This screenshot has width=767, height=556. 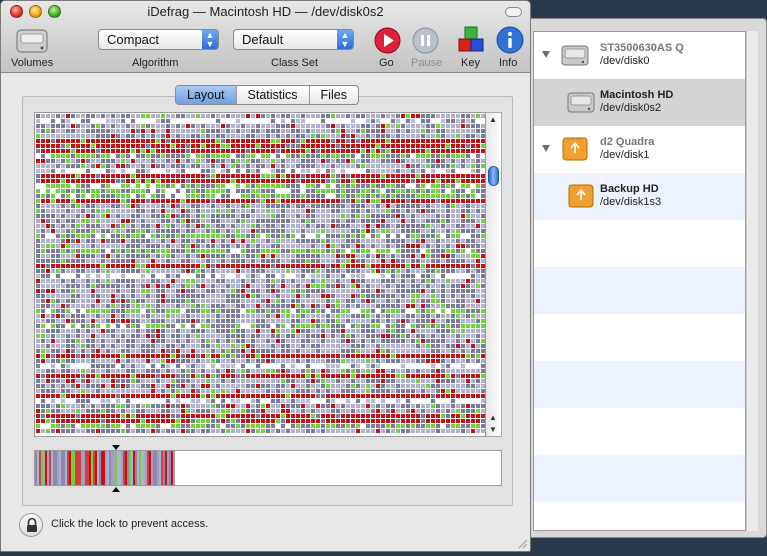 I want to click on play-icon, so click(x=387, y=40).